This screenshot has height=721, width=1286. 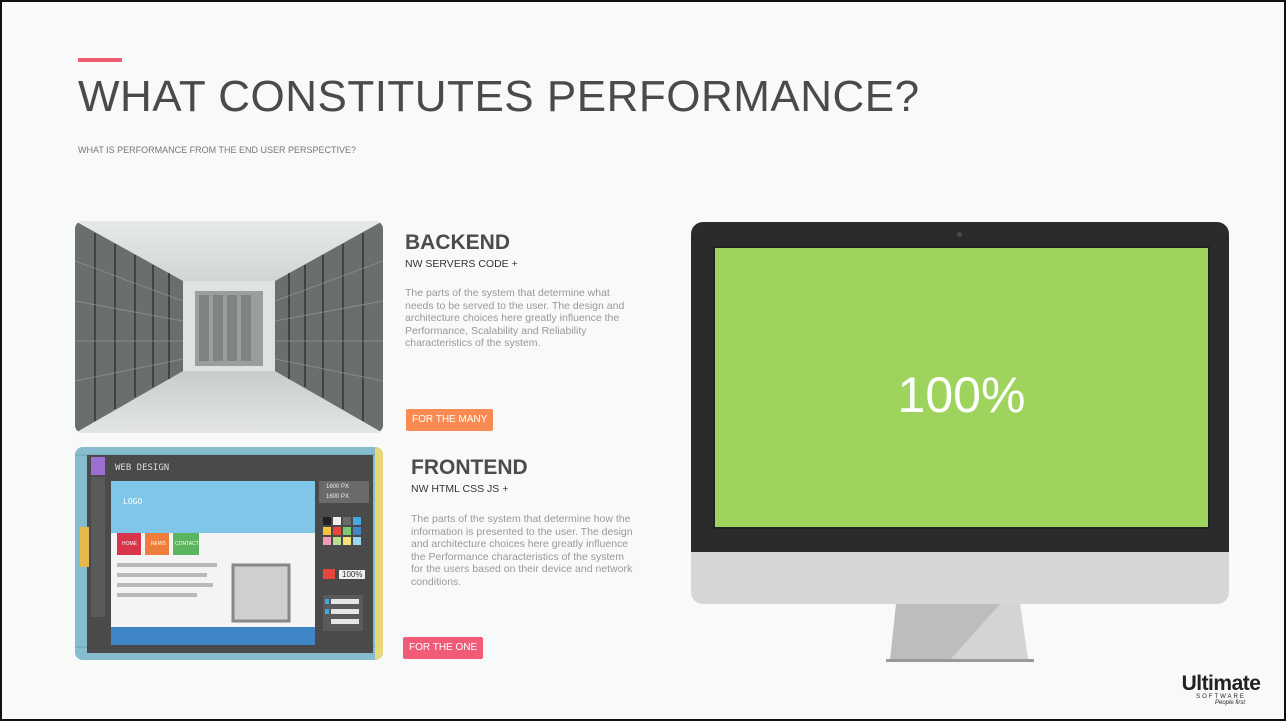 What do you see at coordinates (959, 234) in the screenshot?
I see `webcam-icon` at bounding box center [959, 234].